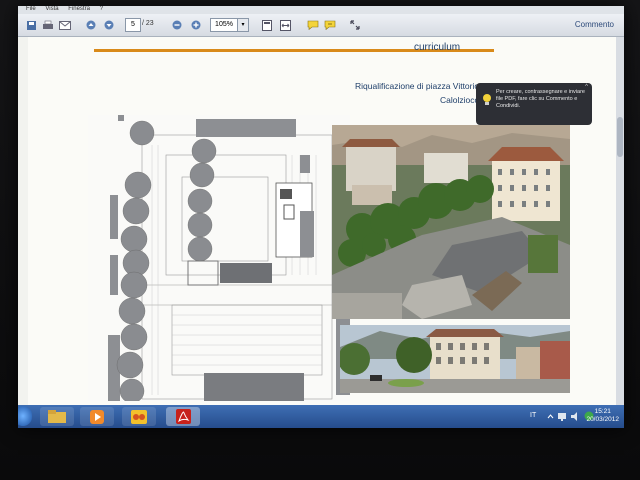 This screenshot has width=640, height=480. What do you see at coordinates (533, 415) in the screenshot?
I see `language-indicator: IT` at bounding box center [533, 415].